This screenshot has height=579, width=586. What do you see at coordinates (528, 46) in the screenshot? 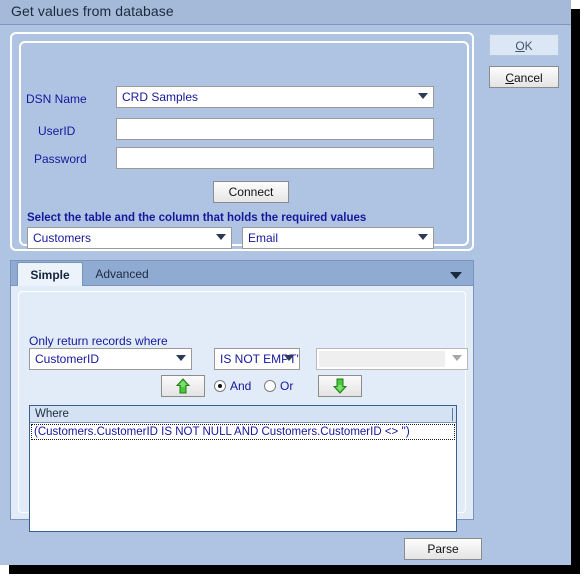
I see `ok-button-label: K` at bounding box center [528, 46].